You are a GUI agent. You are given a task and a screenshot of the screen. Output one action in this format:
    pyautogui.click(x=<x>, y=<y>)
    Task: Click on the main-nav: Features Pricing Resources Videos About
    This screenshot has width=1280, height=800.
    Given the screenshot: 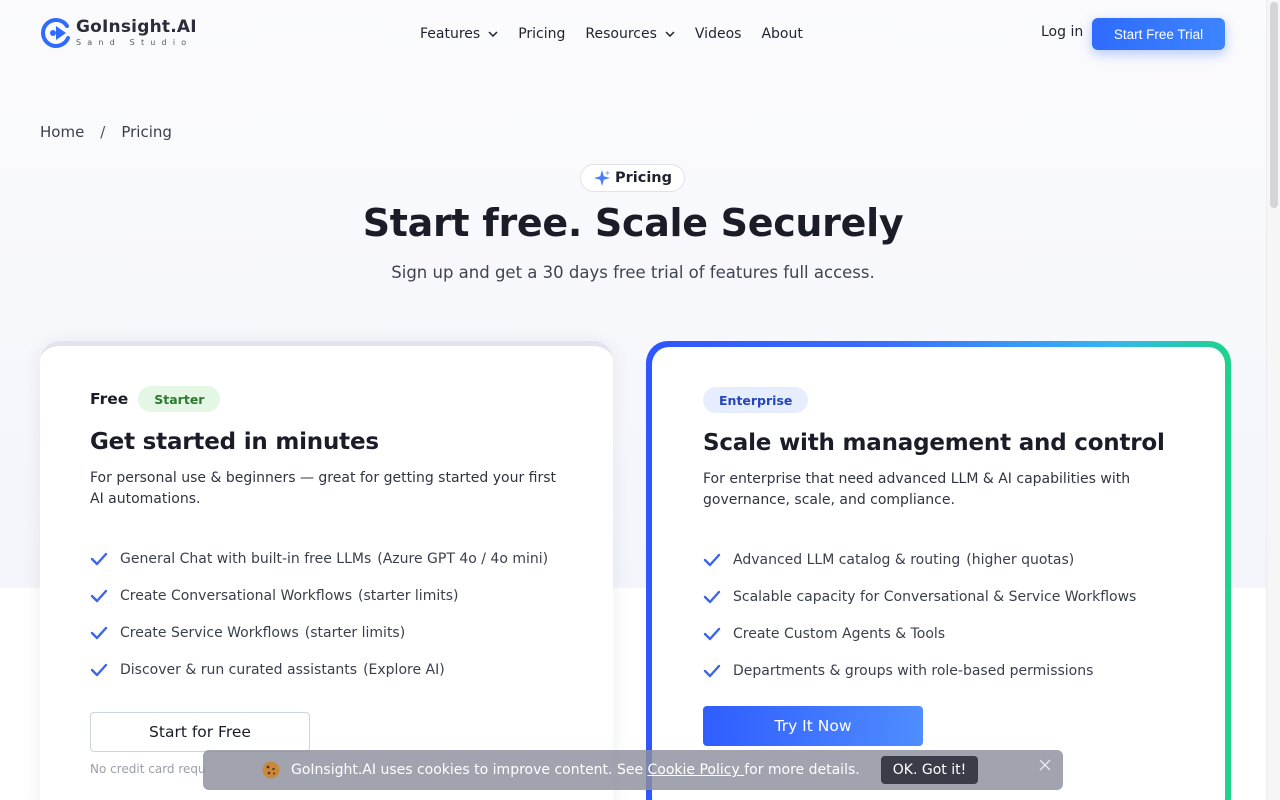 What is the action you would take?
    pyautogui.click(x=621, y=34)
    